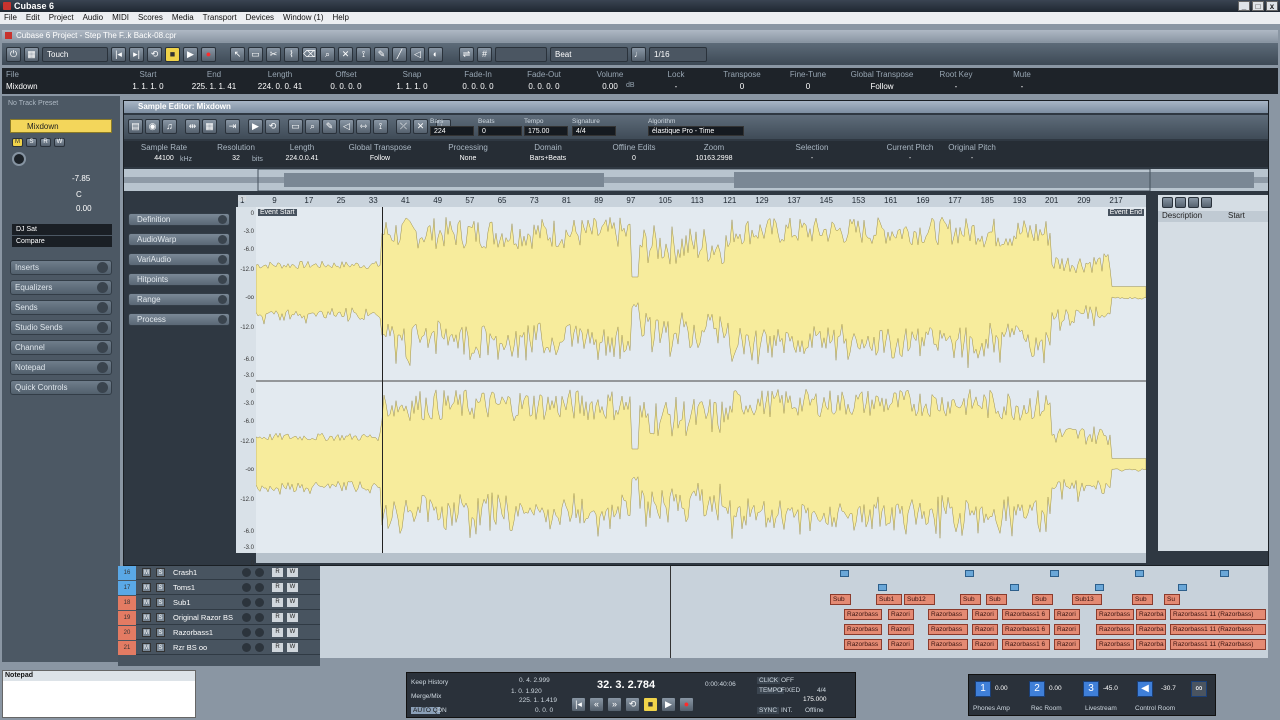 The image size is (1280, 720). I want to click on close-button: x, so click(1272, 6).